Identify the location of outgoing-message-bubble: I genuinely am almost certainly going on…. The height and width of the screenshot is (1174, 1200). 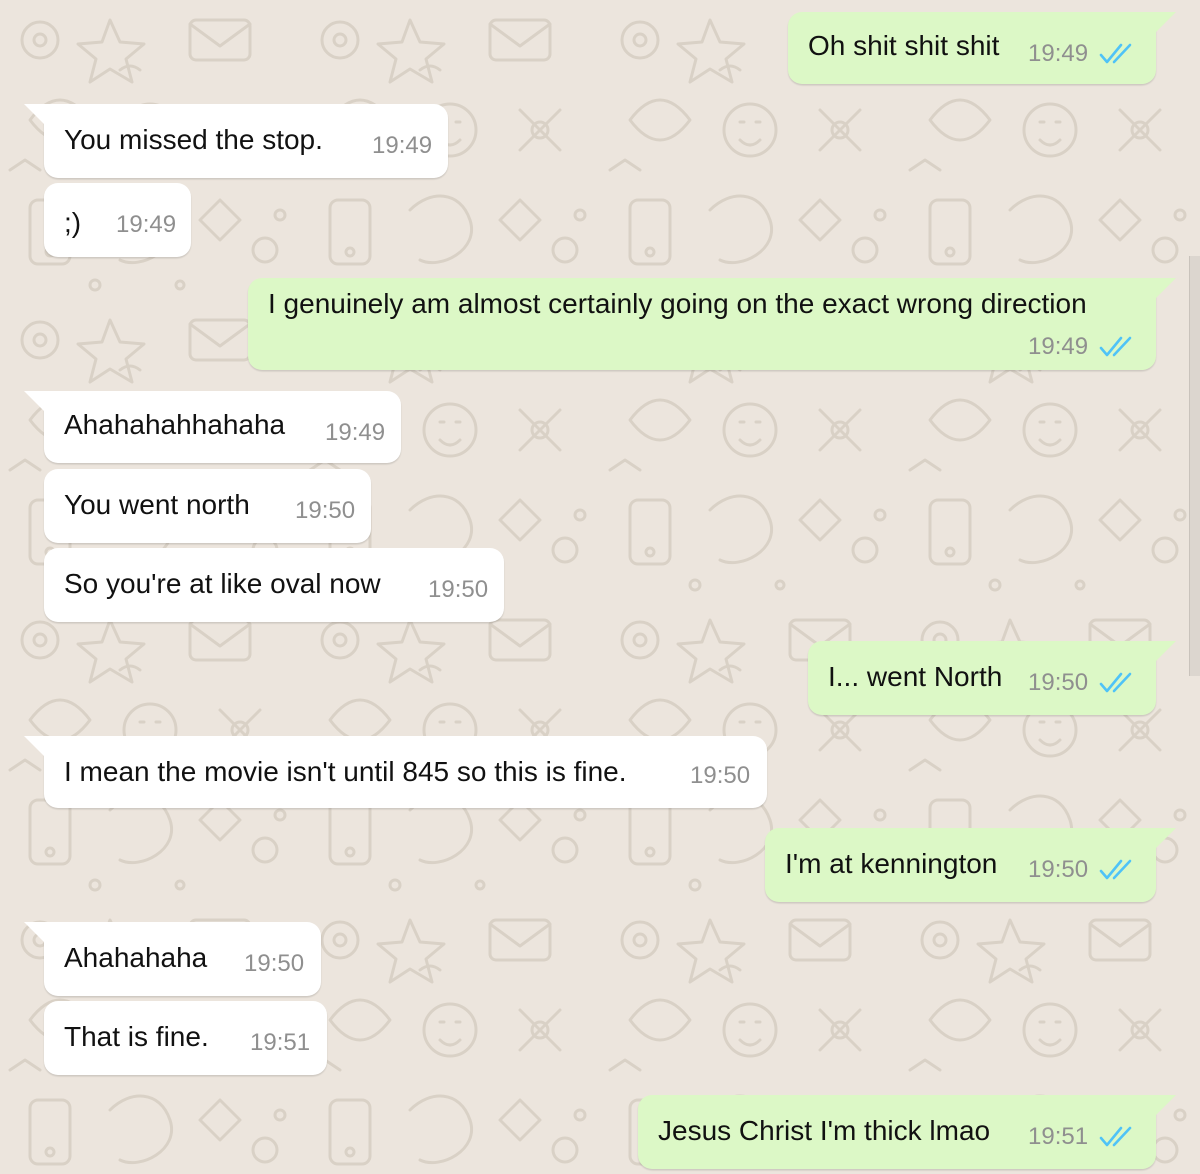
(712, 324).